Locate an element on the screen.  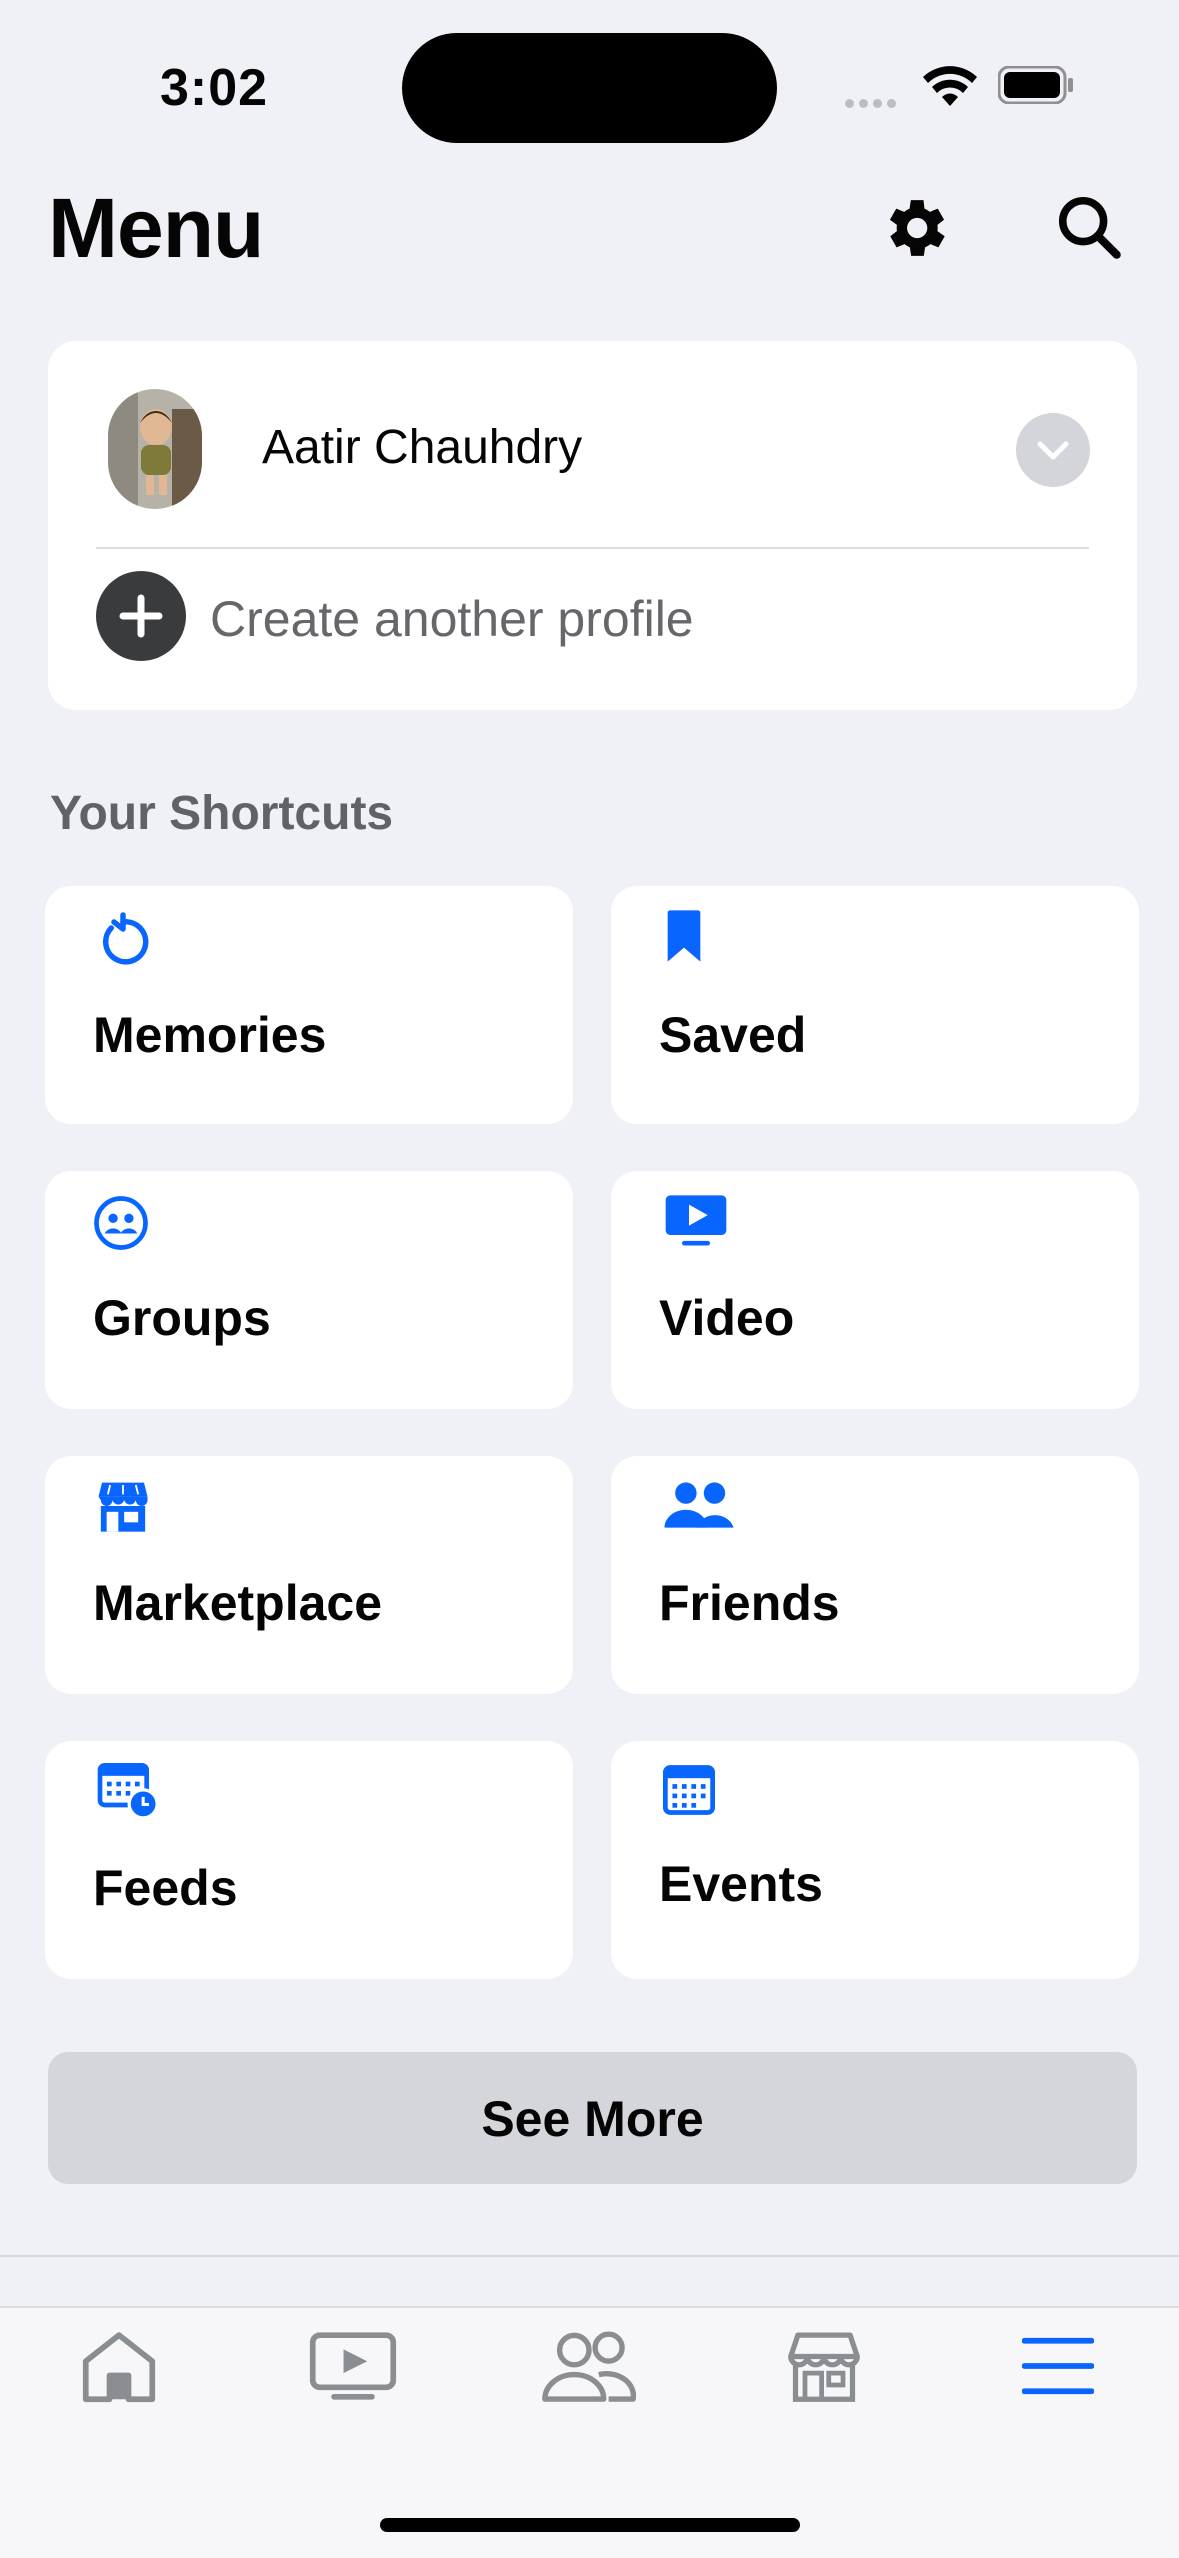
shortcut-marketplace: Marketplace is located at coordinates (309, 1575).